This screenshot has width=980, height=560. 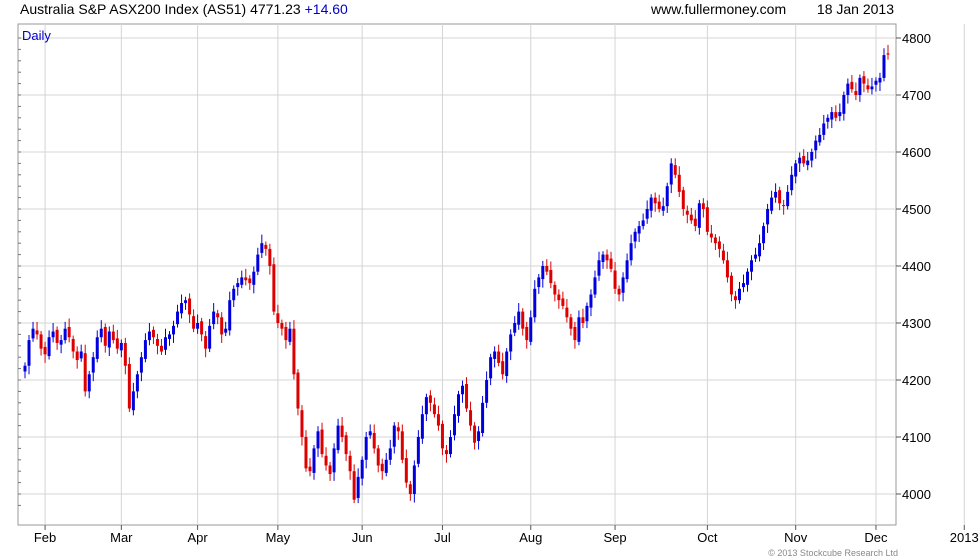 I want to click on x-tick-label: Oct, so click(x=707, y=537).